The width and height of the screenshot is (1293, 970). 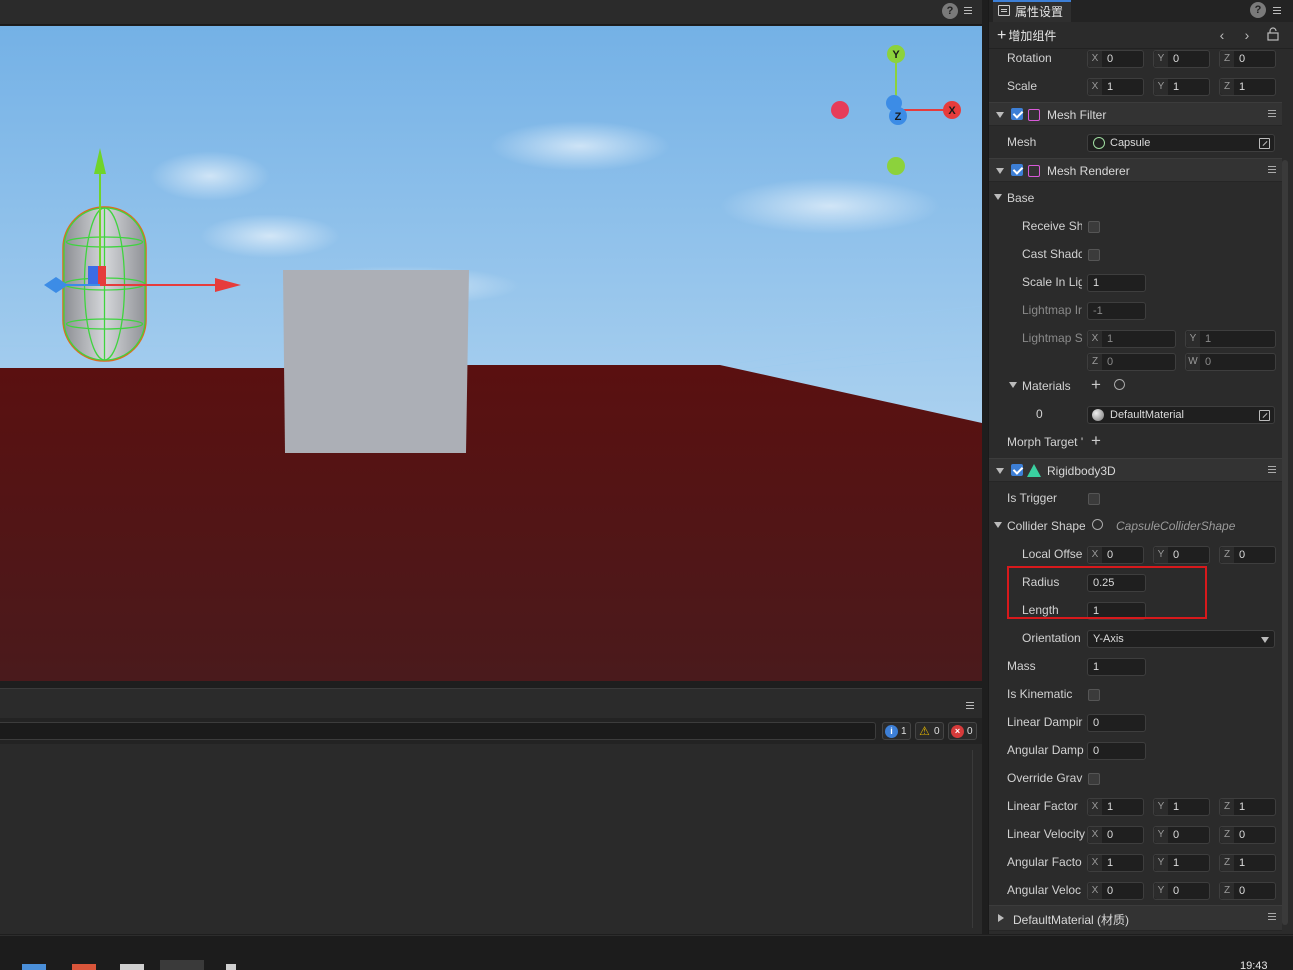 I want to click on scale-z-field: Z1, so click(x=1247, y=87).